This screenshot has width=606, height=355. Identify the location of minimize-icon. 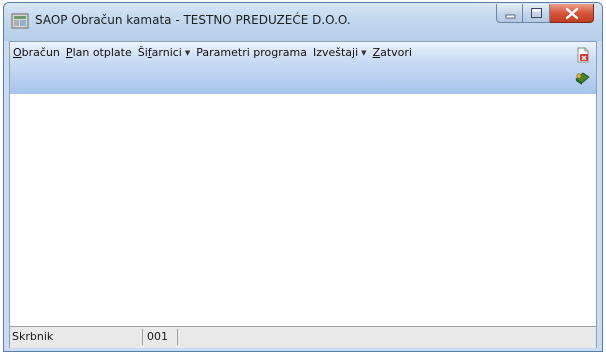
(510, 16).